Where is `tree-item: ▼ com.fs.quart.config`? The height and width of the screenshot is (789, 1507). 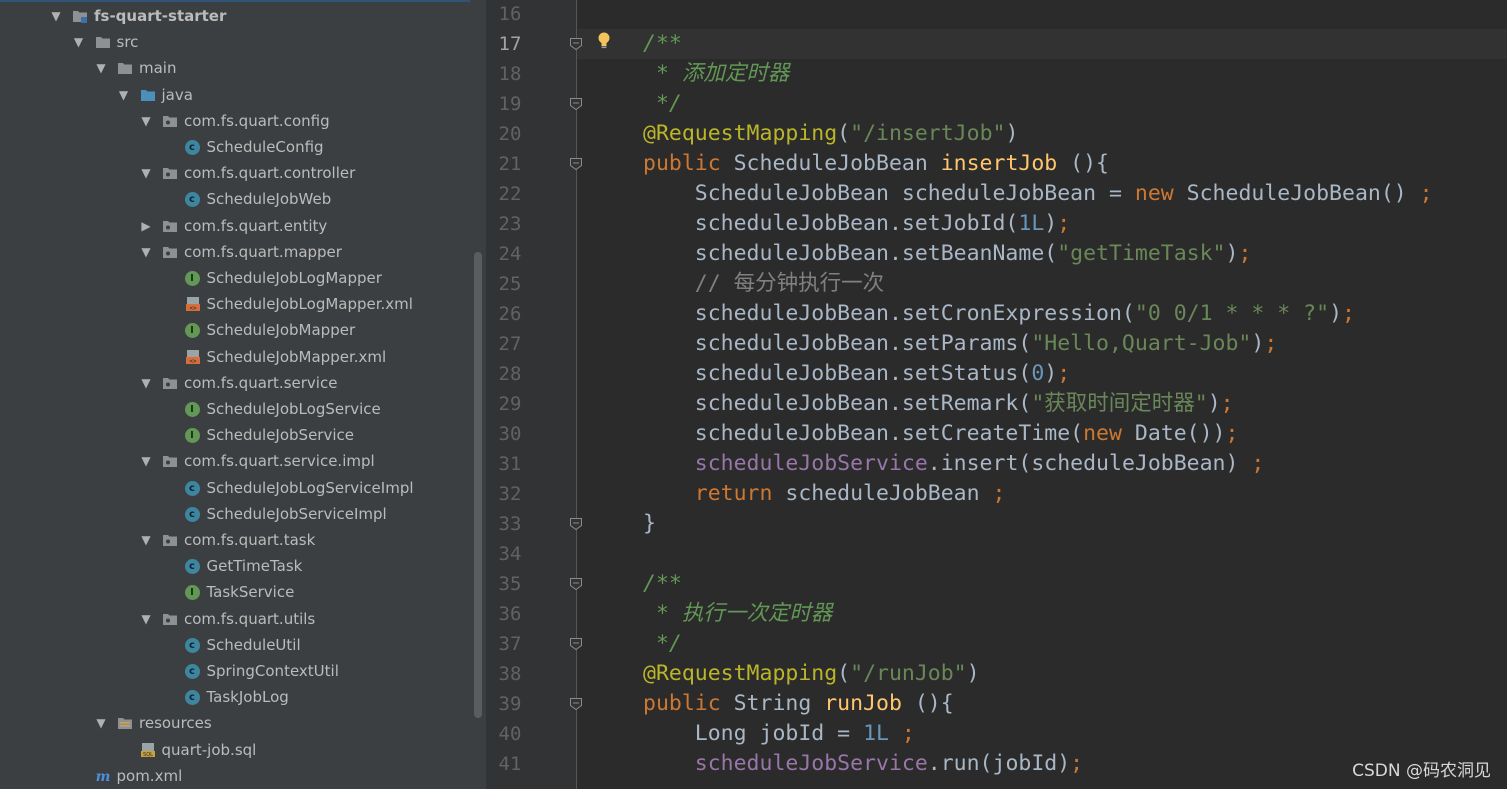
tree-item: ▼ com.fs.quart.config is located at coordinates (243, 121).